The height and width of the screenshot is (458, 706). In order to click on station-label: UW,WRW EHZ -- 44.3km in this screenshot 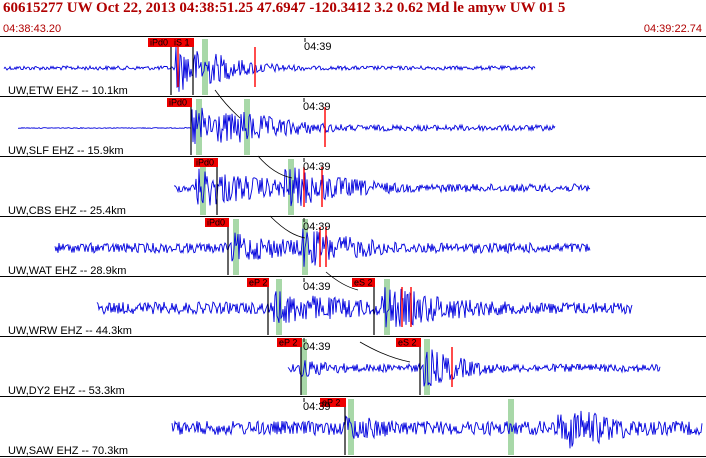, I will do `click(70, 331)`.